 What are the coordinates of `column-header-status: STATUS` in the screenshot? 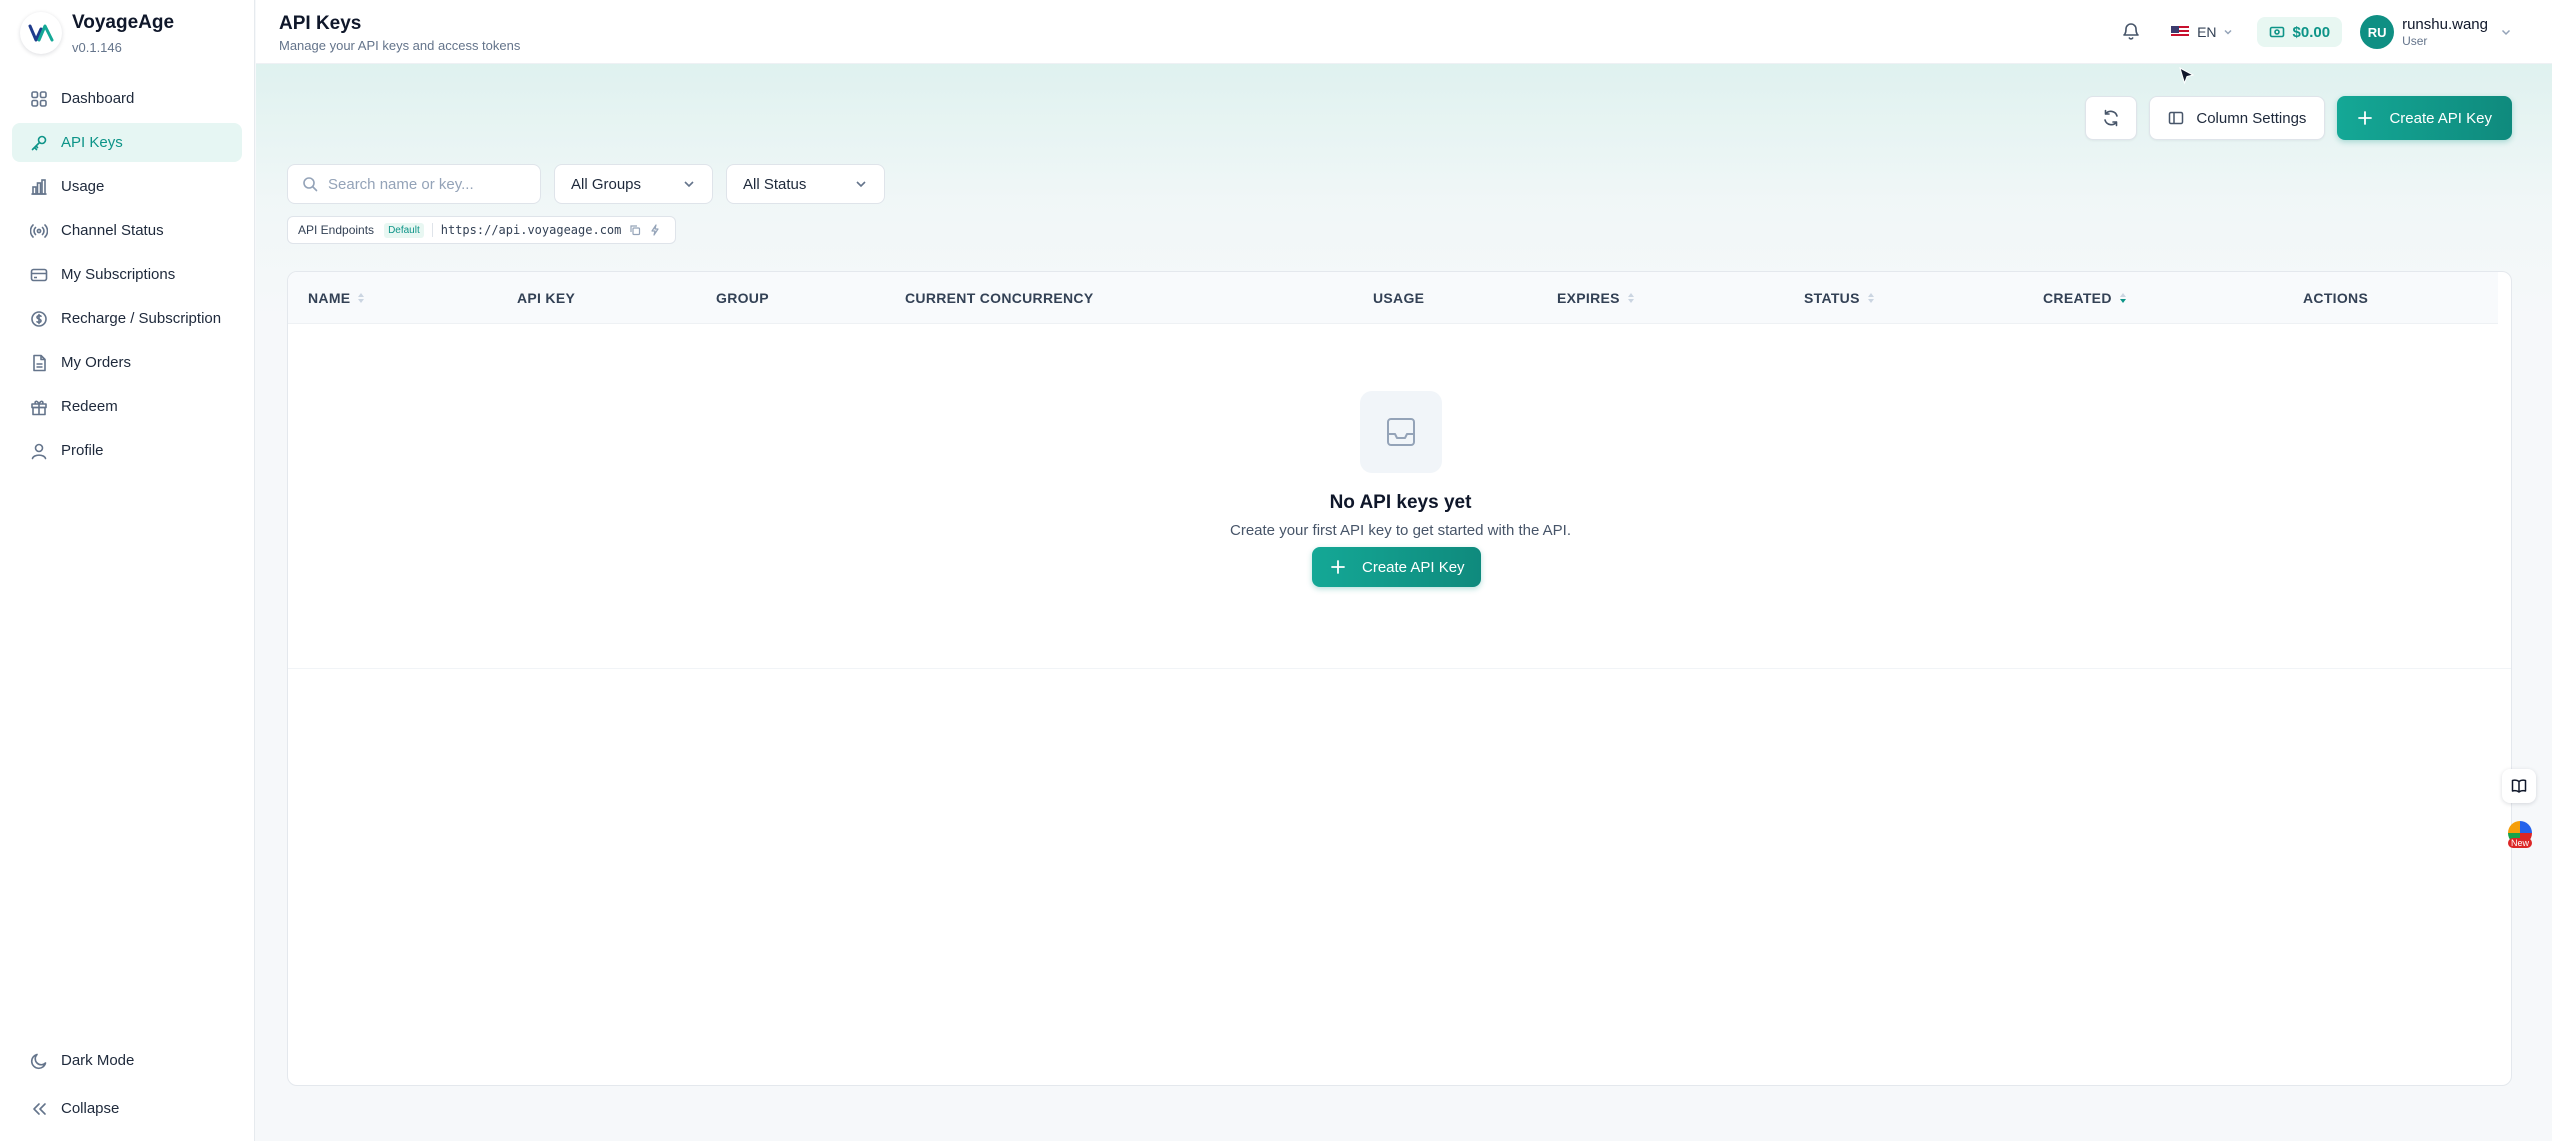 It's located at (1839, 298).